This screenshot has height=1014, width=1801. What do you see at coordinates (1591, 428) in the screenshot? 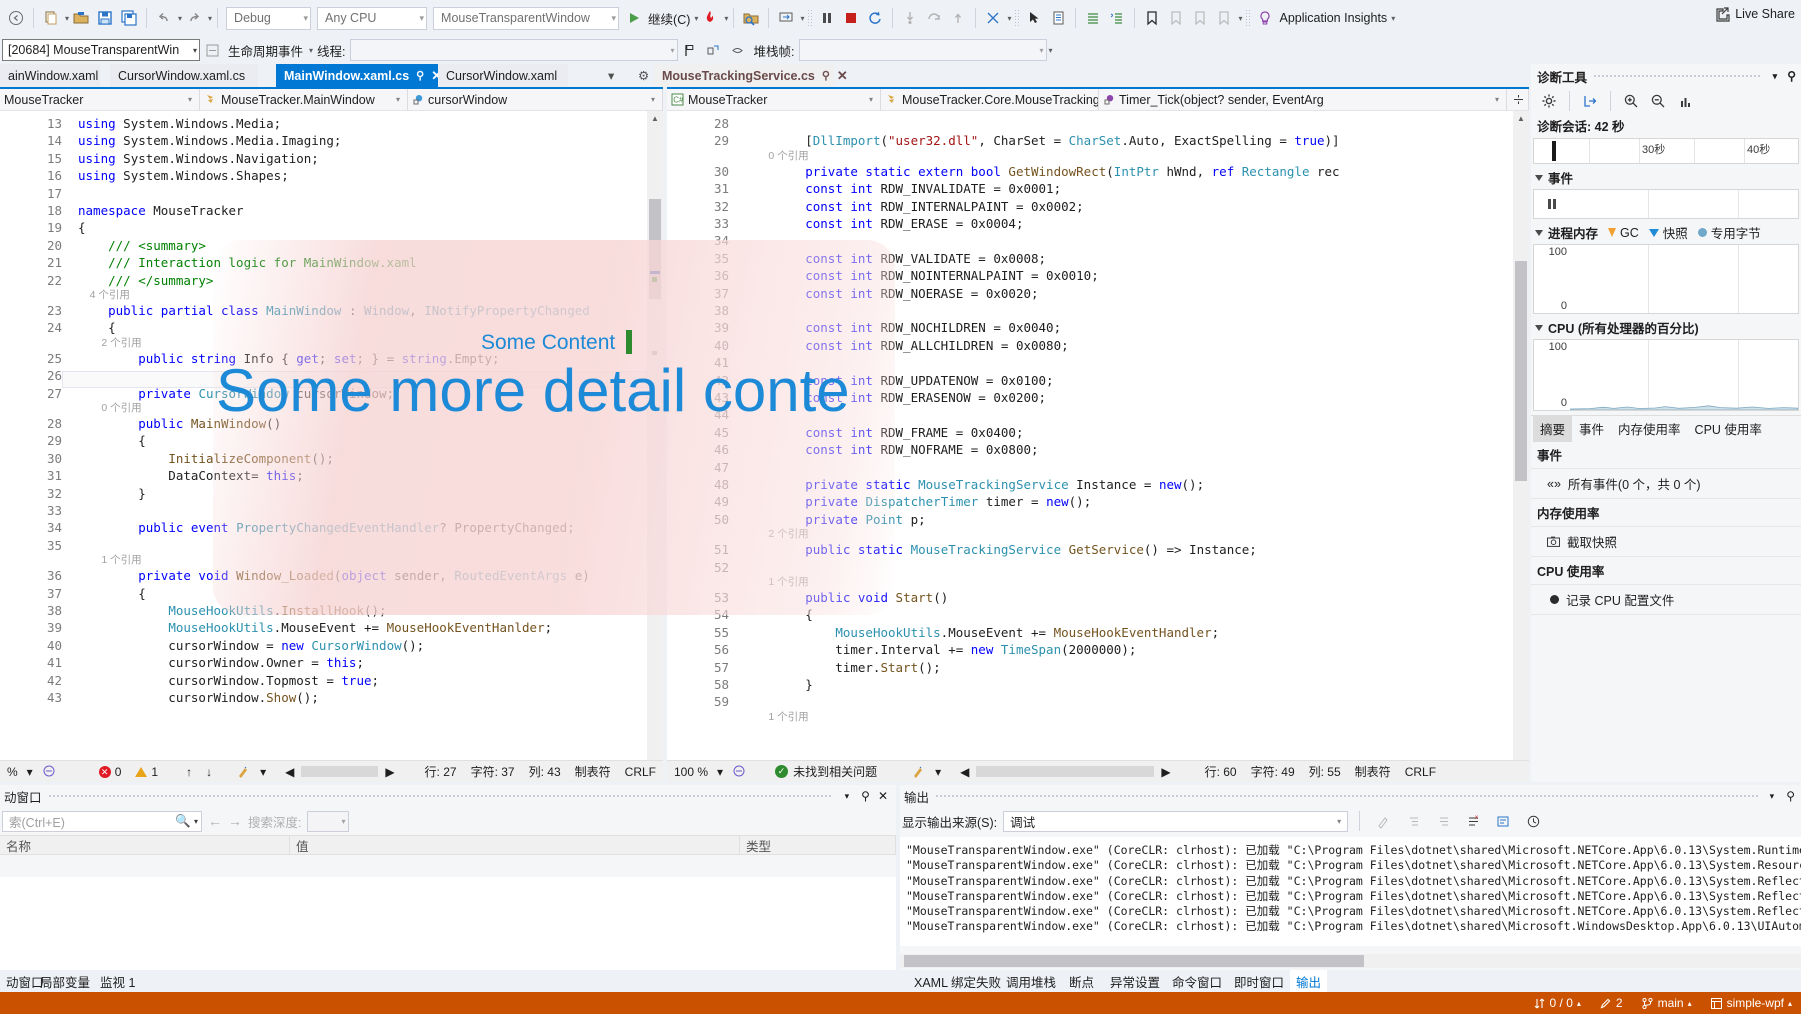
I see `diag-tab-events: 事件` at bounding box center [1591, 428].